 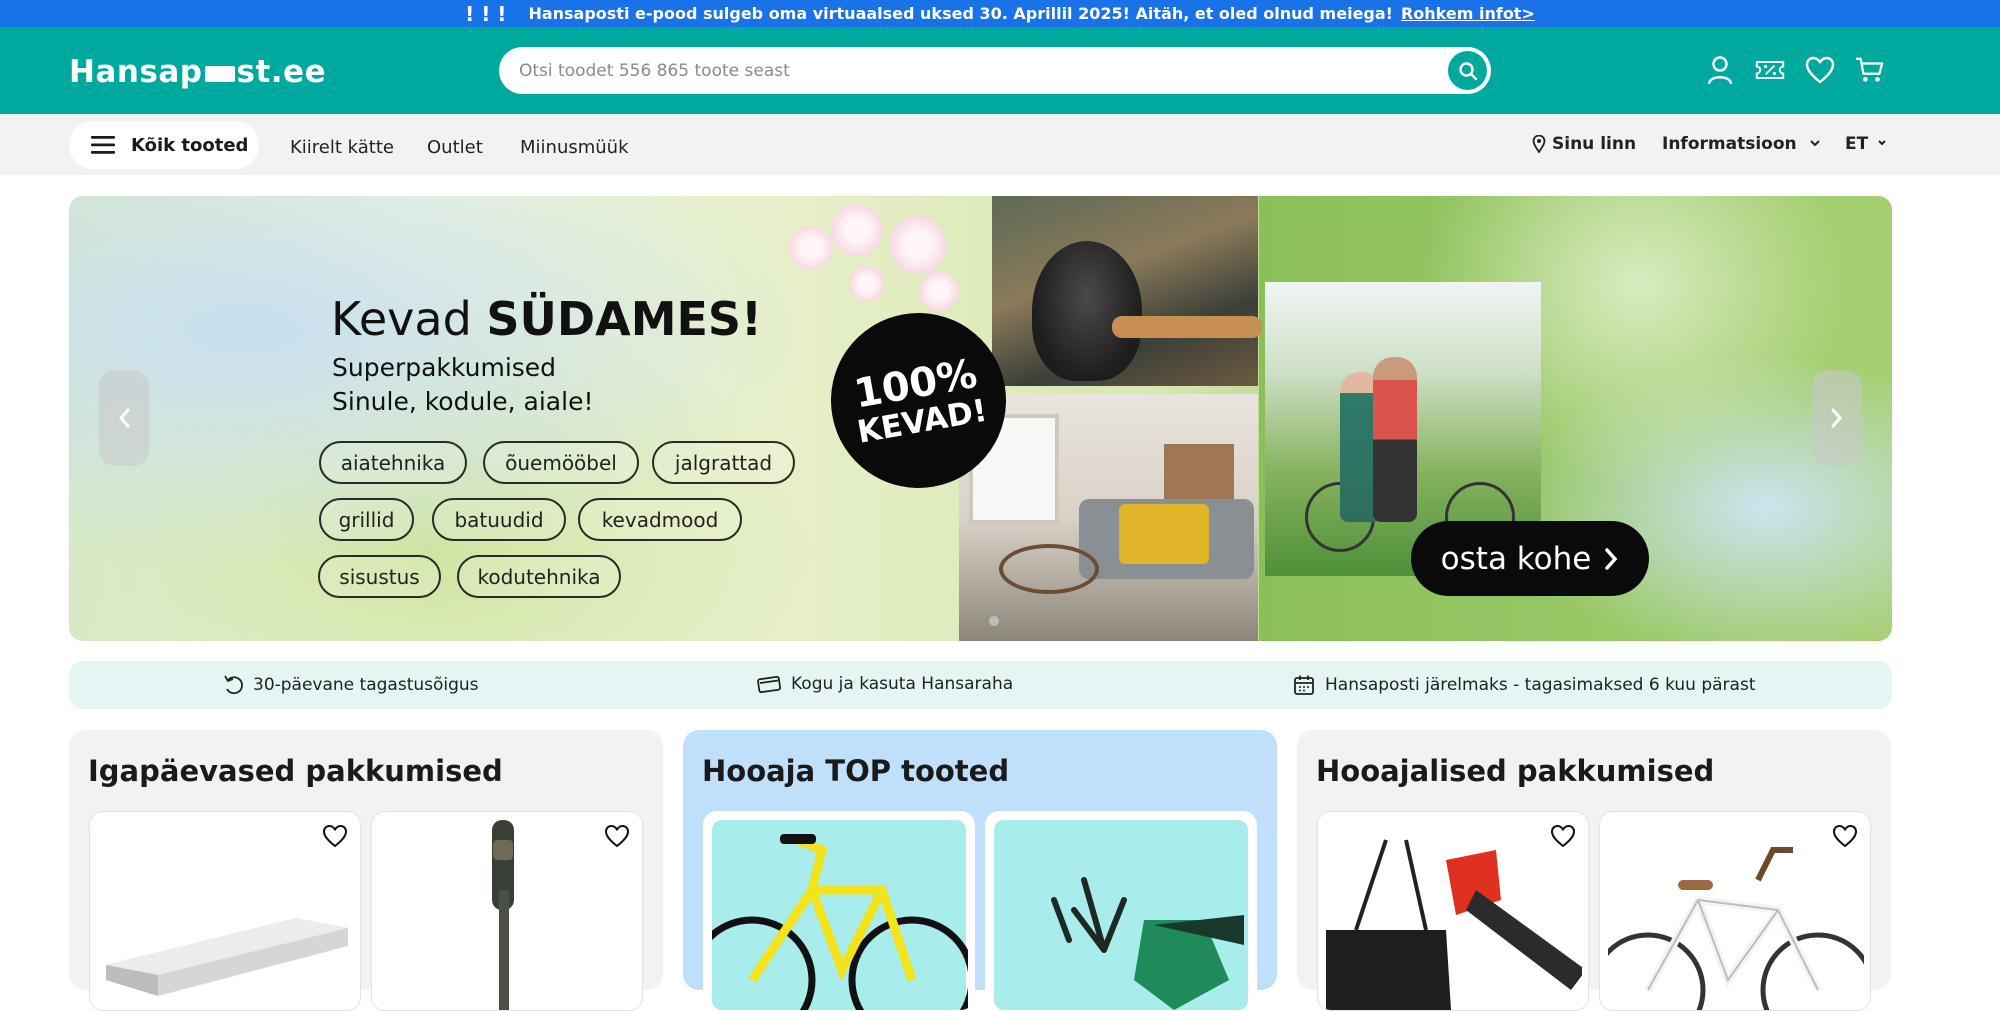 I want to click on category-pill-batuudid: batuudid, so click(x=499, y=519).